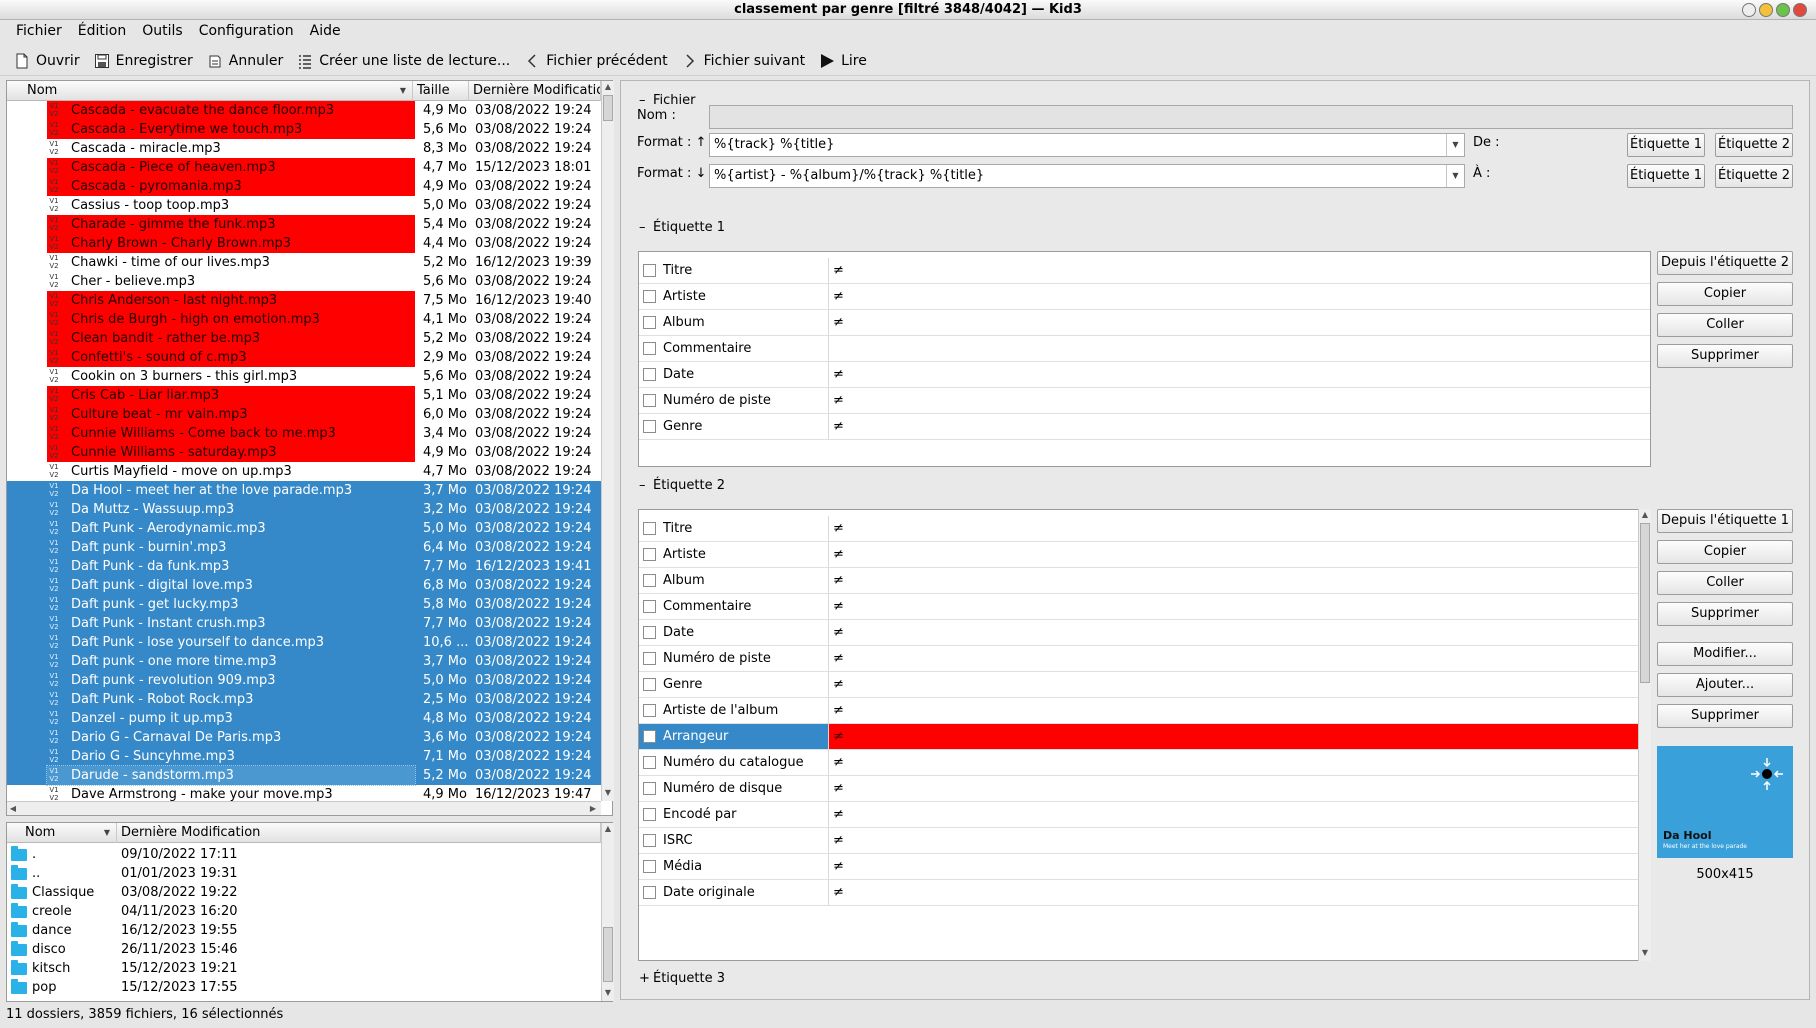  Describe the element at coordinates (304, 930) in the screenshot. I see `directory-row: dance 16/12/2023 19:55` at that location.